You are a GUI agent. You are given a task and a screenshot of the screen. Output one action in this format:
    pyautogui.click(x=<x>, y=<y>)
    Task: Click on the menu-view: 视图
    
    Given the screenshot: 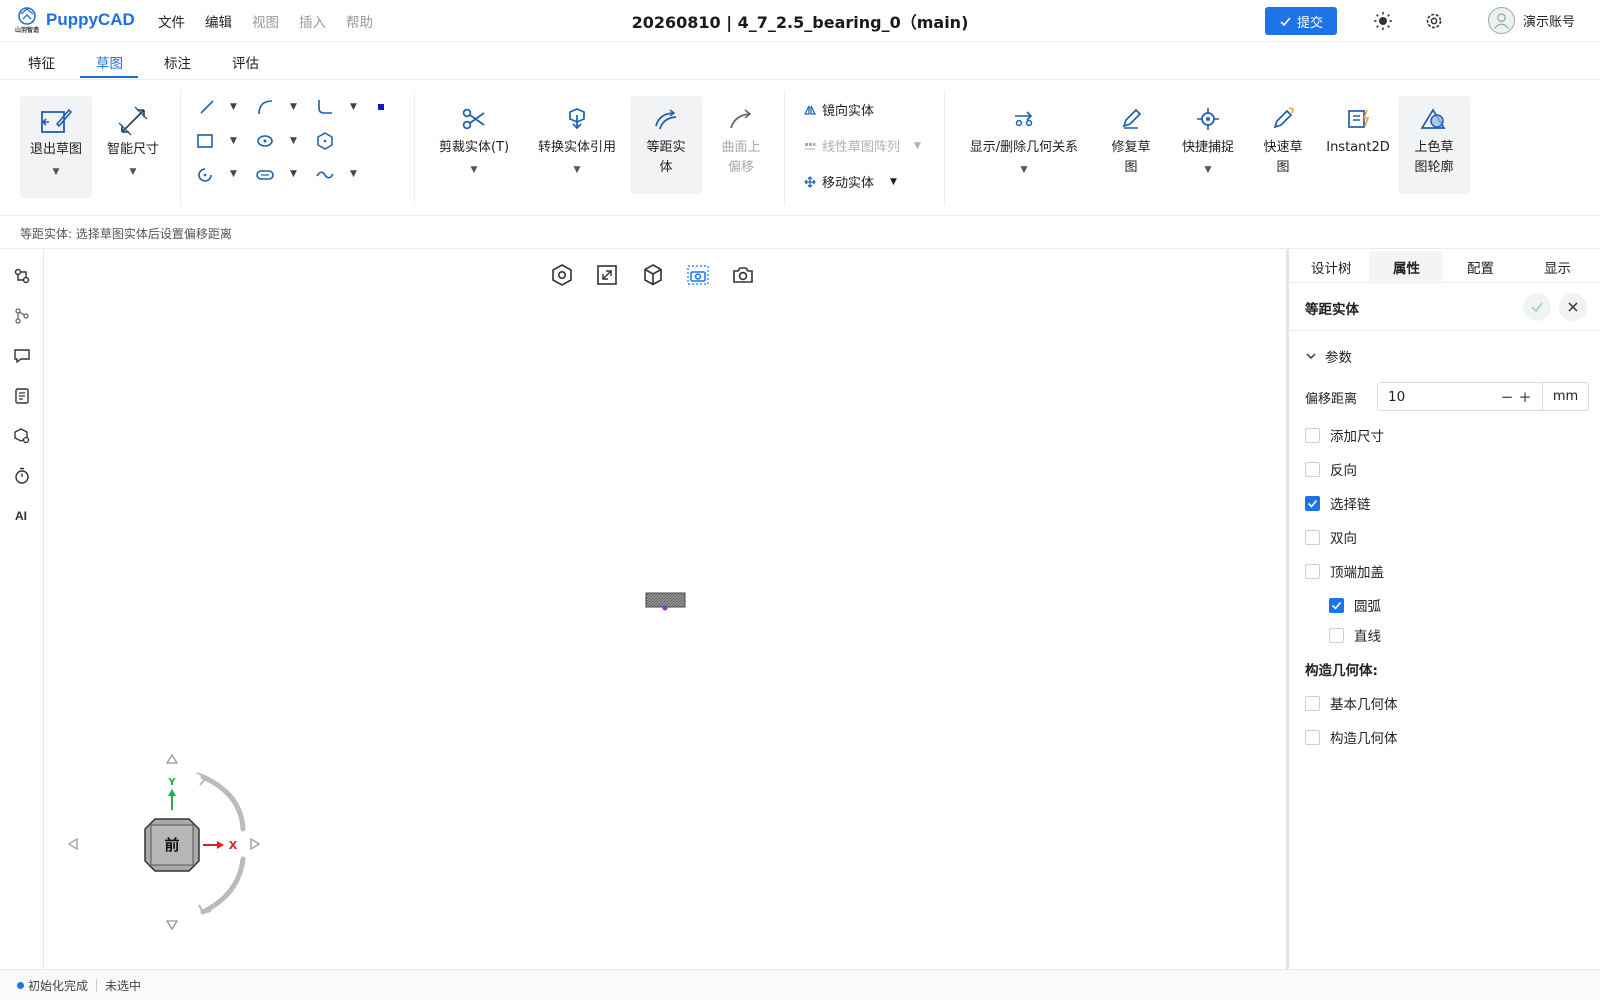 What is the action you would take?
    pyautogui.click(x=265, y=21)
    